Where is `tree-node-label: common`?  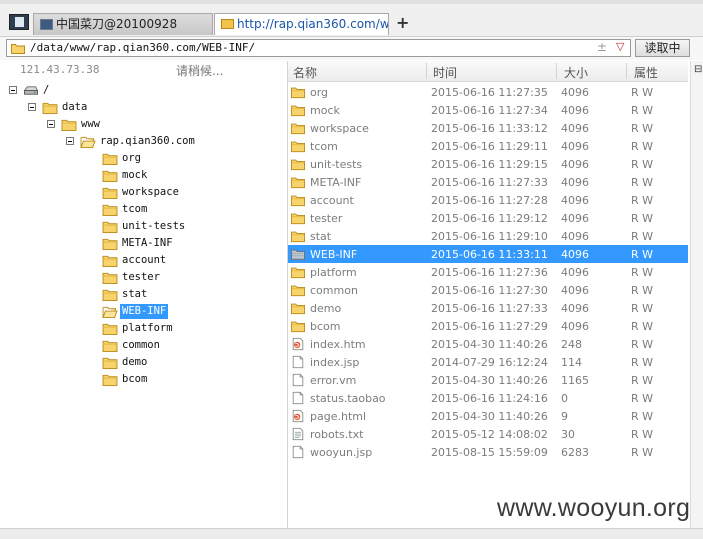 tree-node-label: common is located at coordinates (141, 345).